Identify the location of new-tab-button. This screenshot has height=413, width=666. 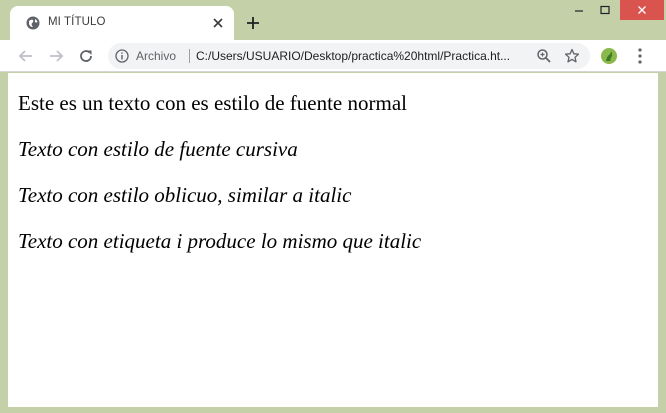
(253, 23).